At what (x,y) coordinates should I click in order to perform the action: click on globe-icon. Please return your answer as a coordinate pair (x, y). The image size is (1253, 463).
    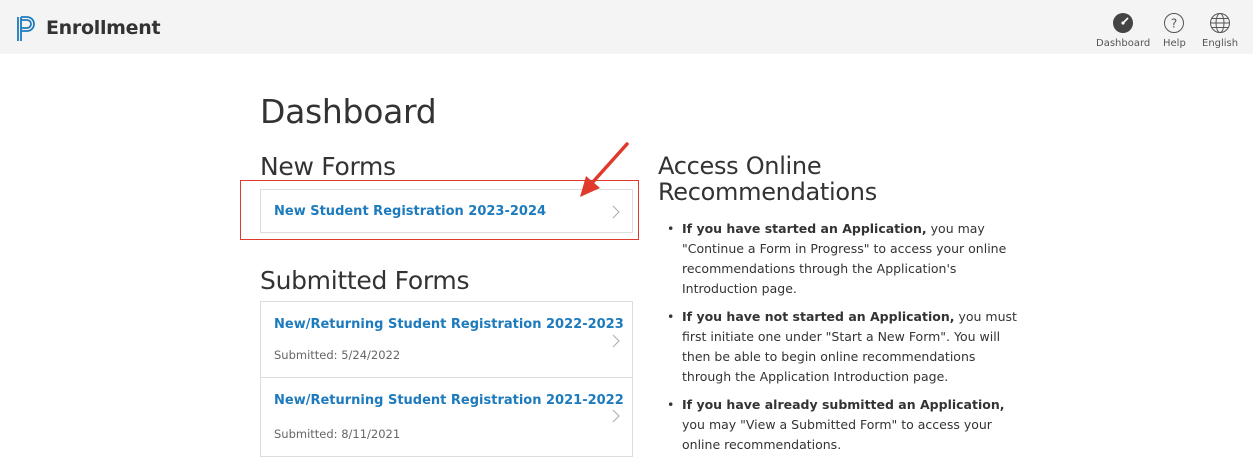
    Looking at the image, I should click on (1220, 23).